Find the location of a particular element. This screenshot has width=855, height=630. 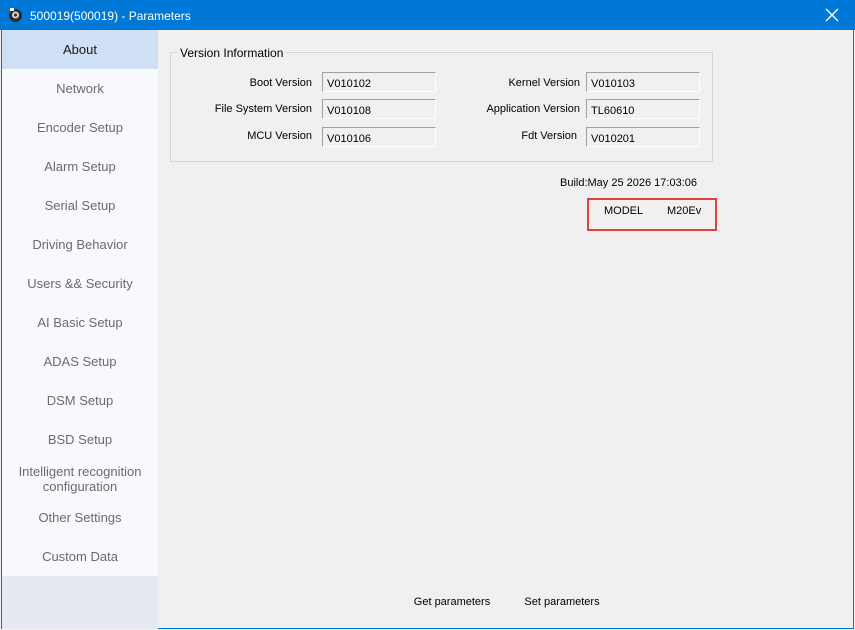

model-highlight-box: MODEL M20Ev is located at coordinates (652, 214).